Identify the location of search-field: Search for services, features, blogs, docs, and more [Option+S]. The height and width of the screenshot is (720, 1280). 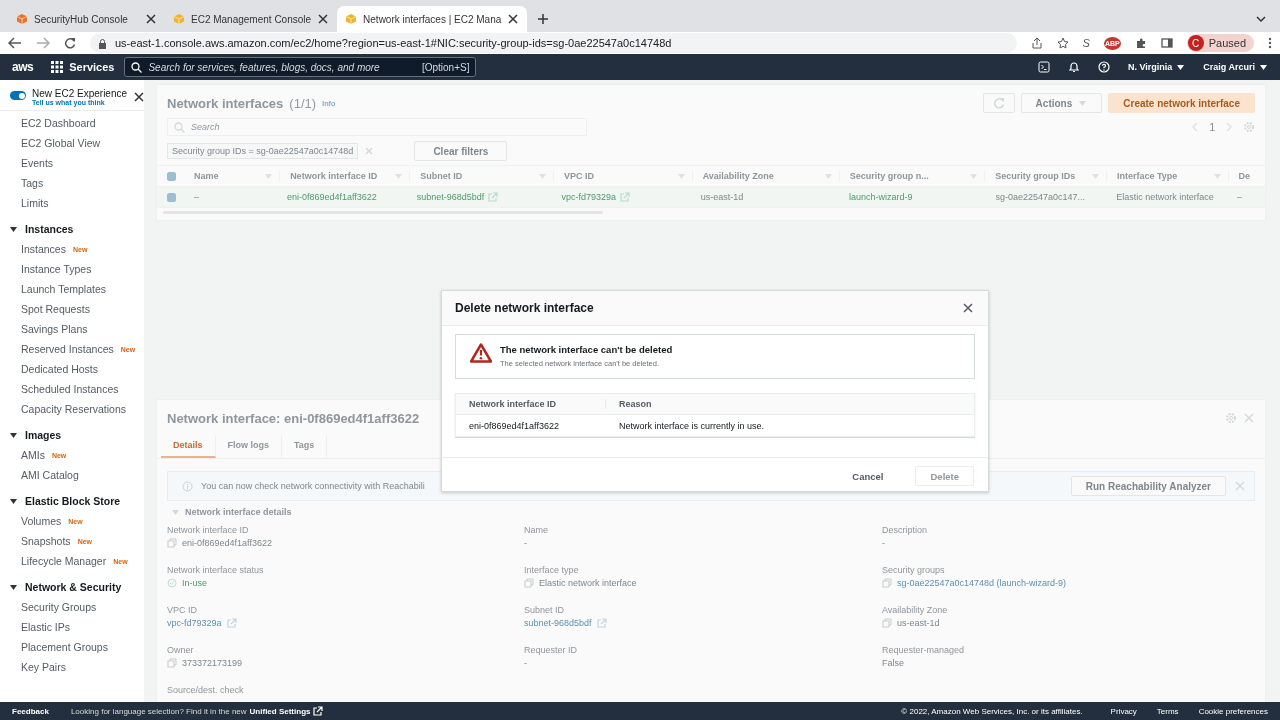
(300, 67).